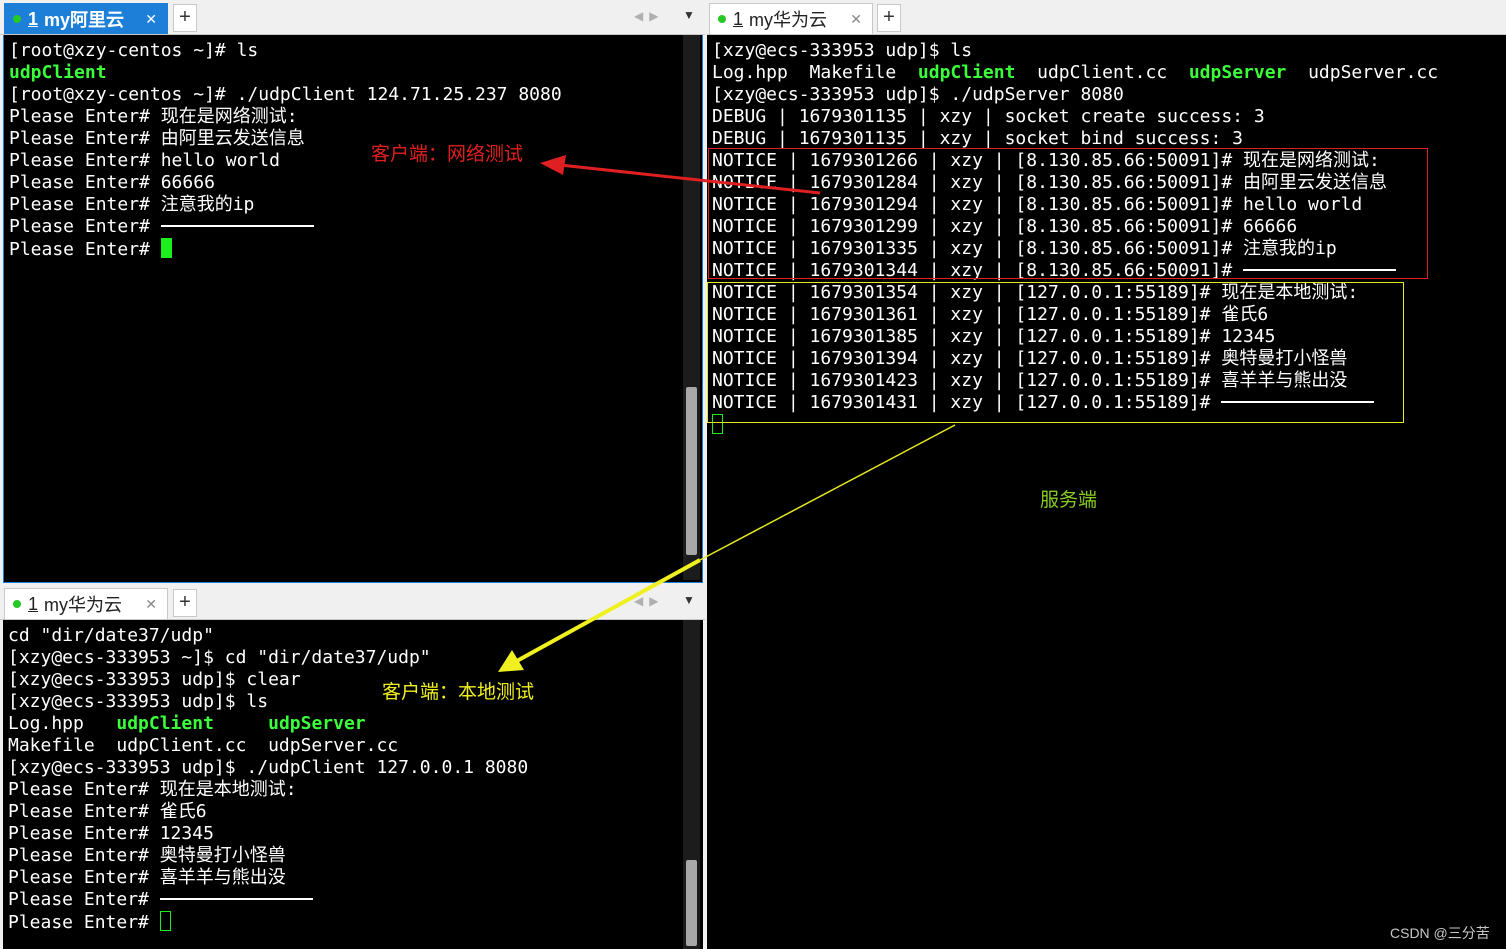 The width and height of the screenshot is (1506, 949). What do you see at coordinates (285, 205) in the screenshot?
I see `terminal-line: Please Enter# 注意我的ip` at bounding box center [285, 205].